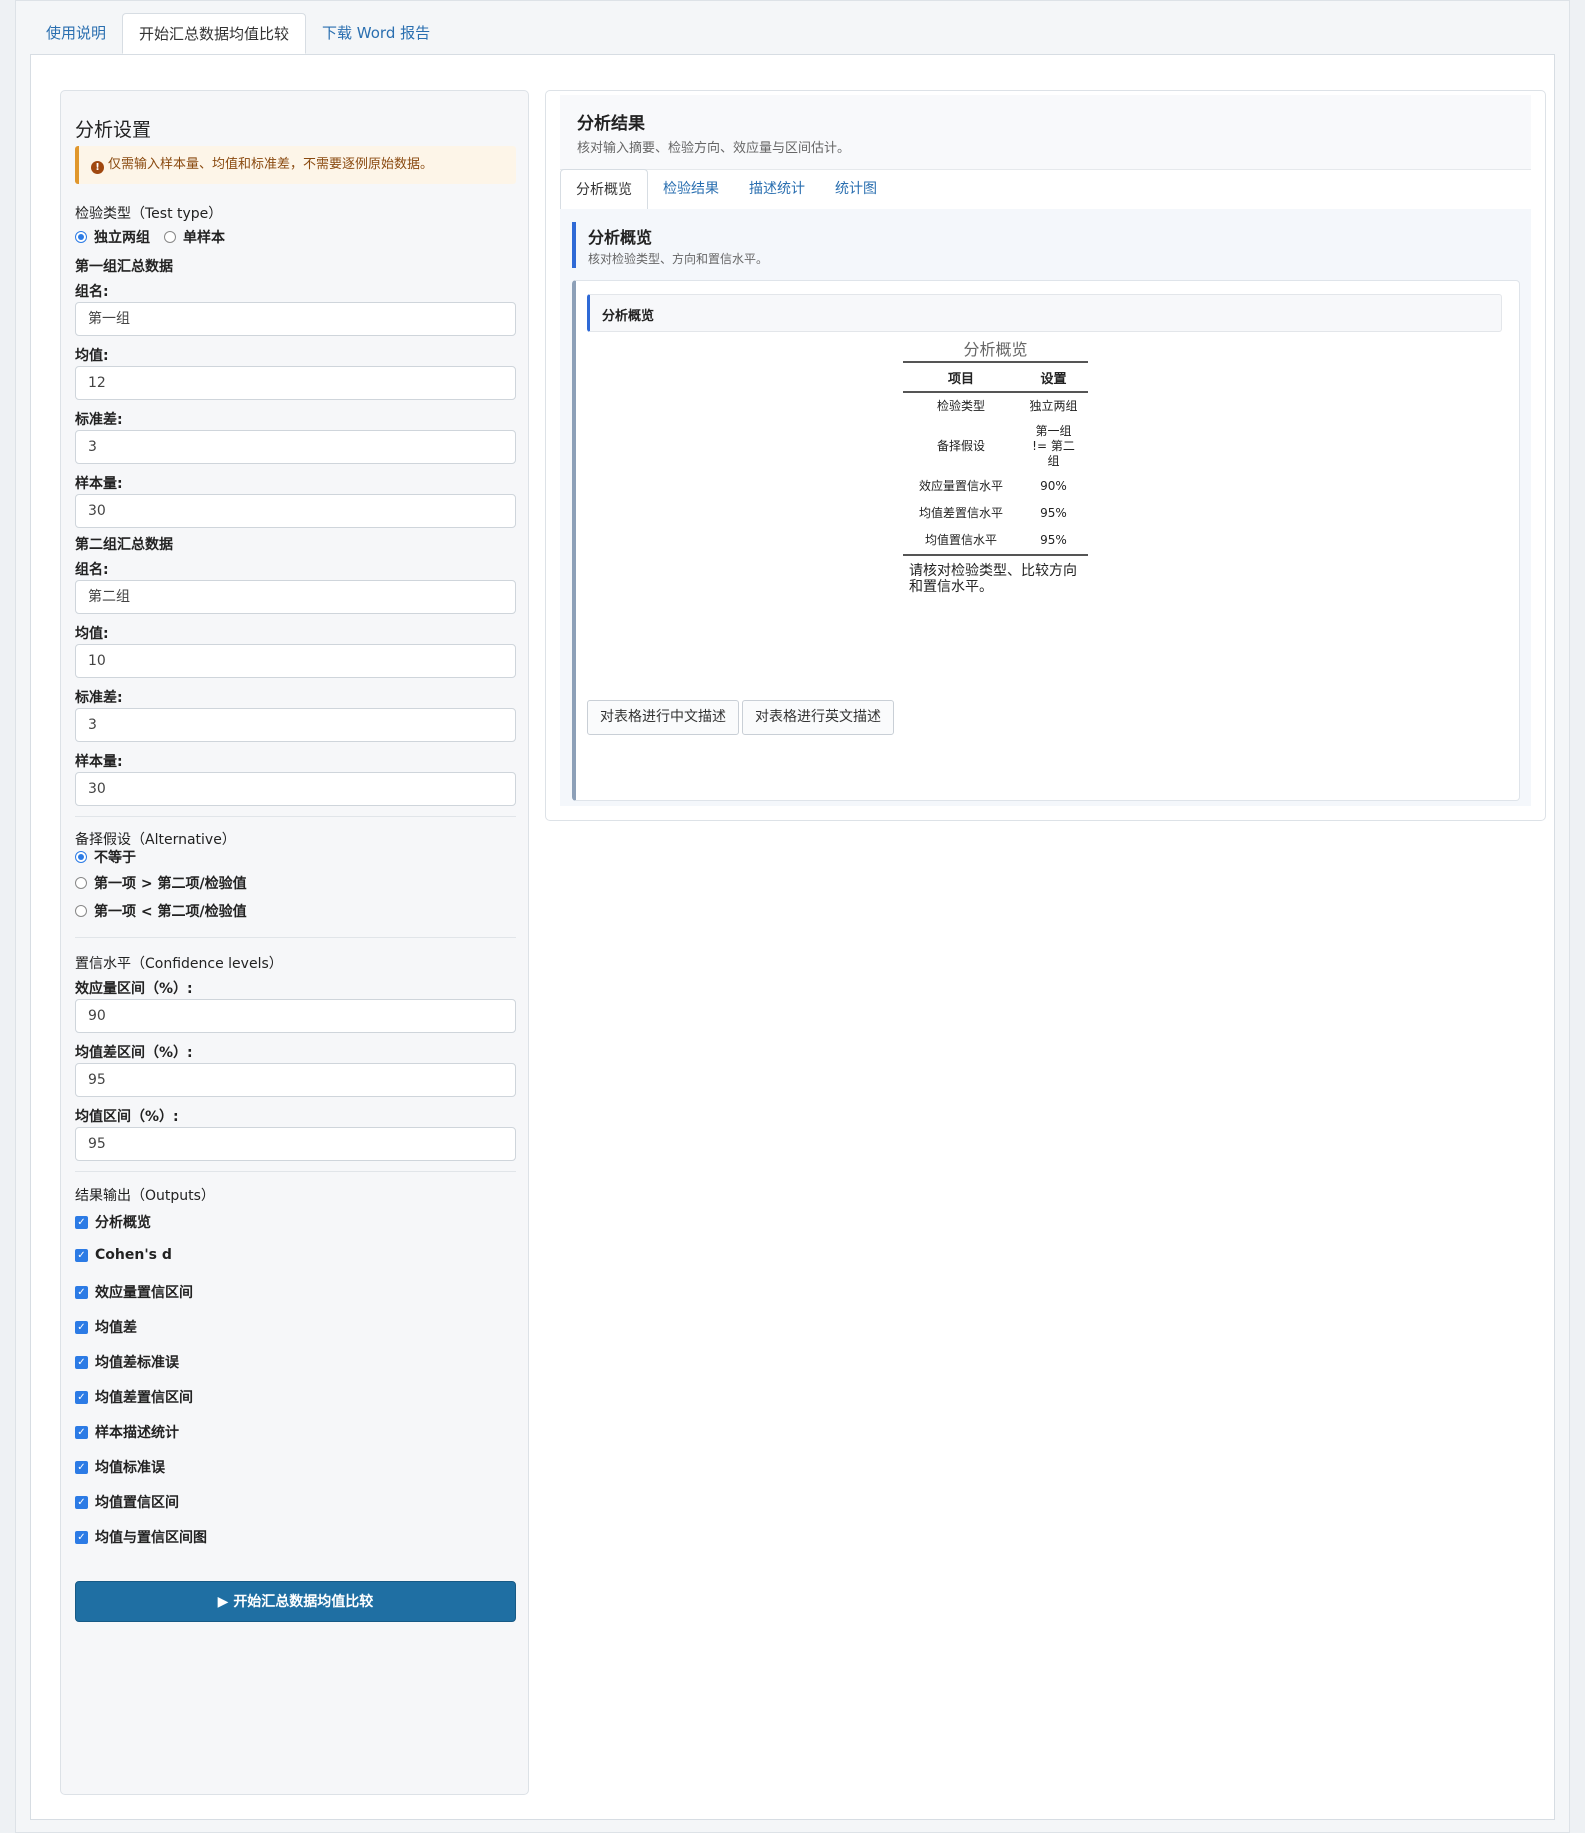  What do you see at coordinates (122, 238) in the screenshot?
I see `radio-independent-label: 独立两组` at bounding box center [122, 238].